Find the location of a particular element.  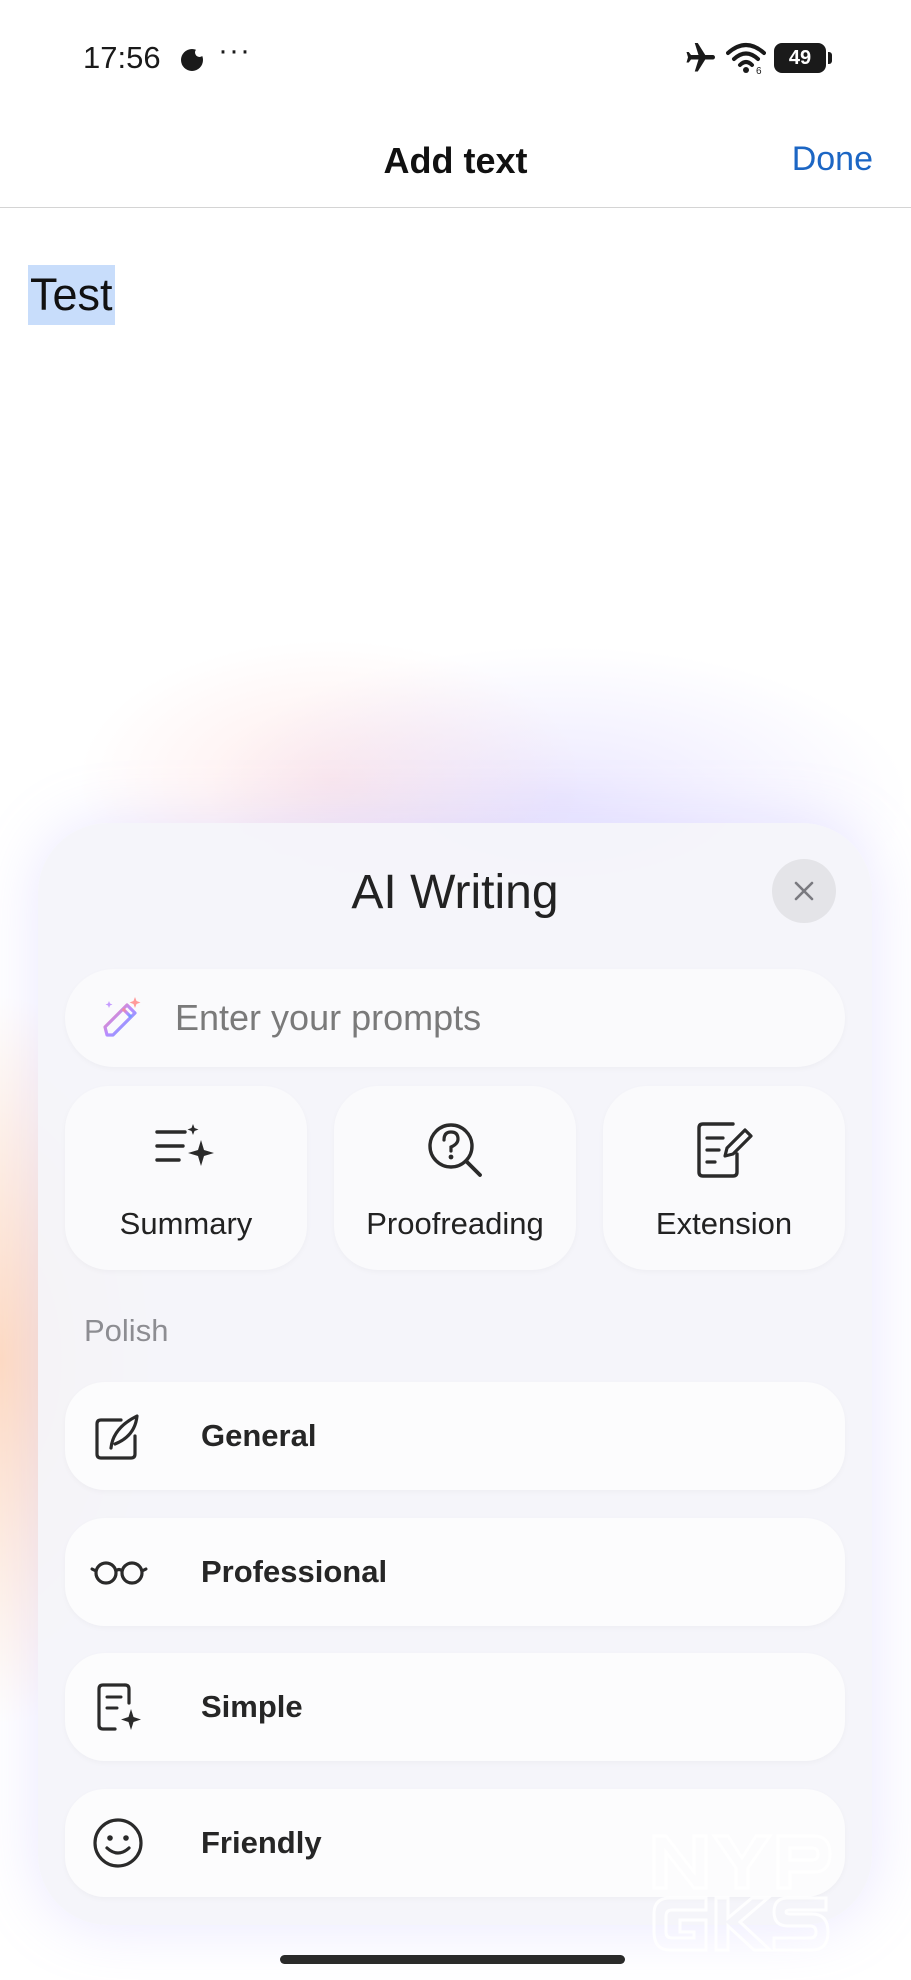

polish-general-label: General is located at coordinates (259, 1435).